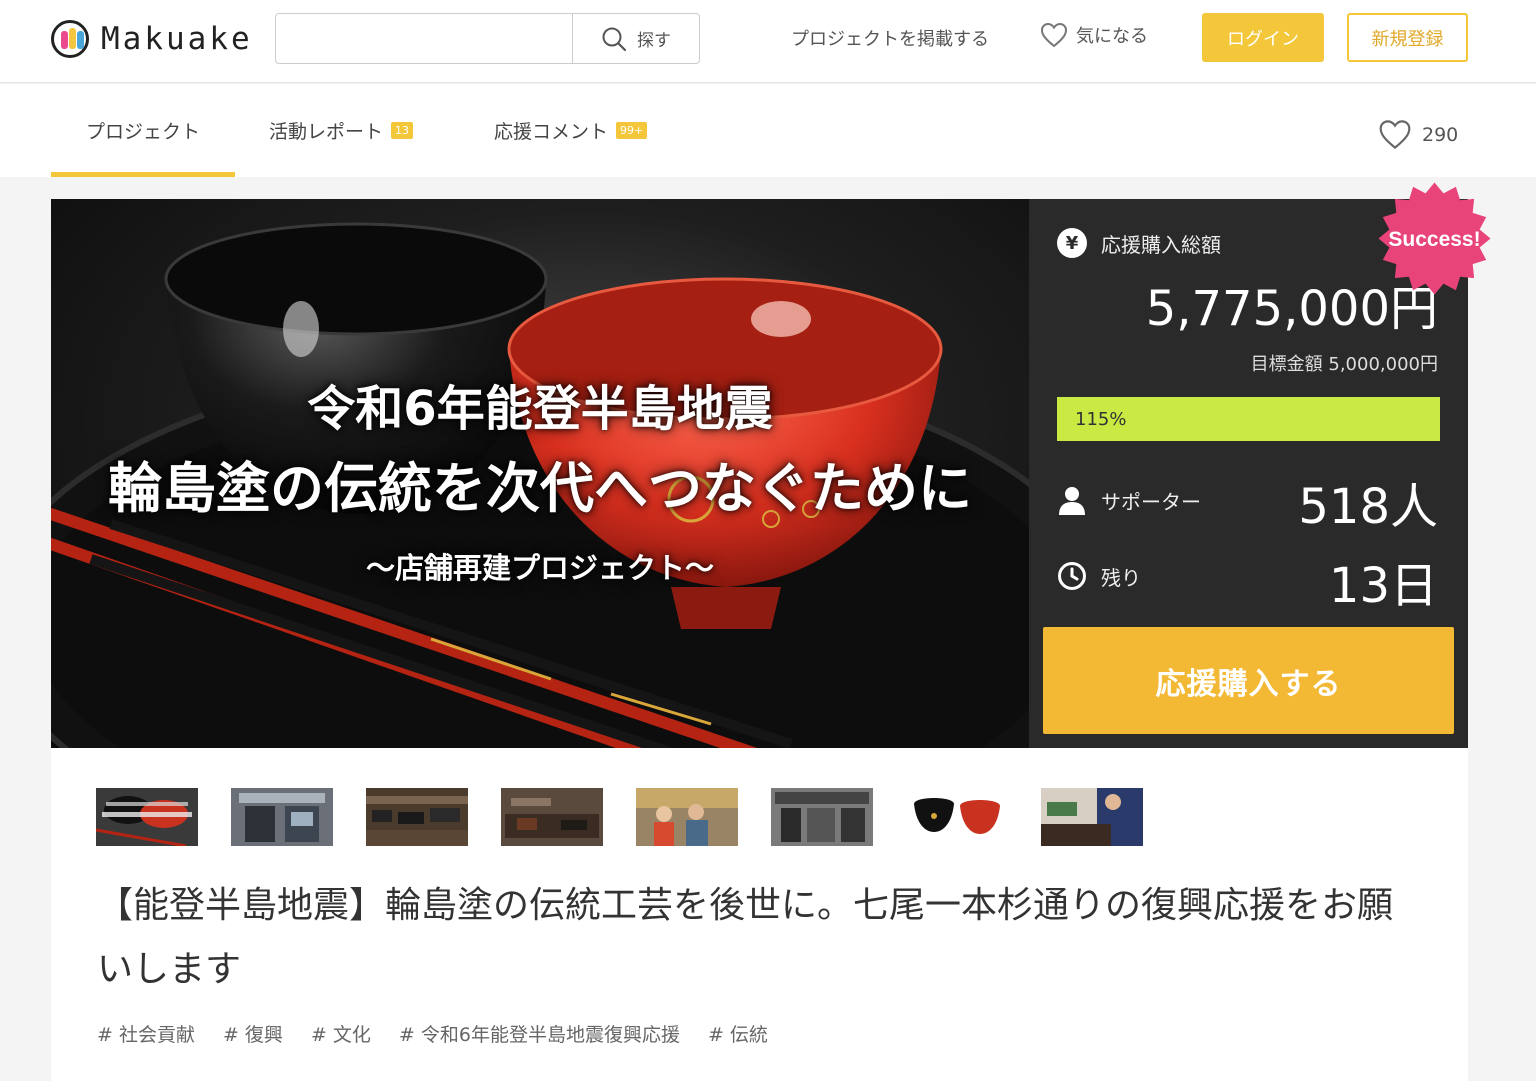  What do you see at coordinates (1263, 37) in the screenshot?
I see `login-button: ログイン` at bounding box center [1263, 37].